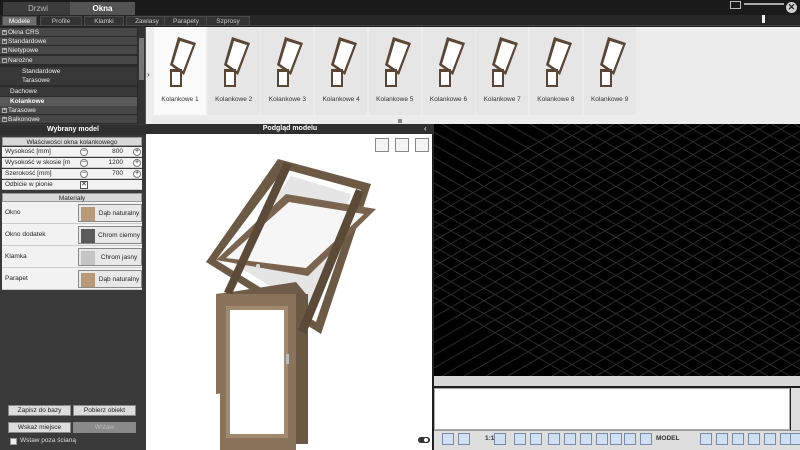  Describe the element at coordinates (141, 59) in the screenshot. I see `tree-scrollbar-thumb` at that location.